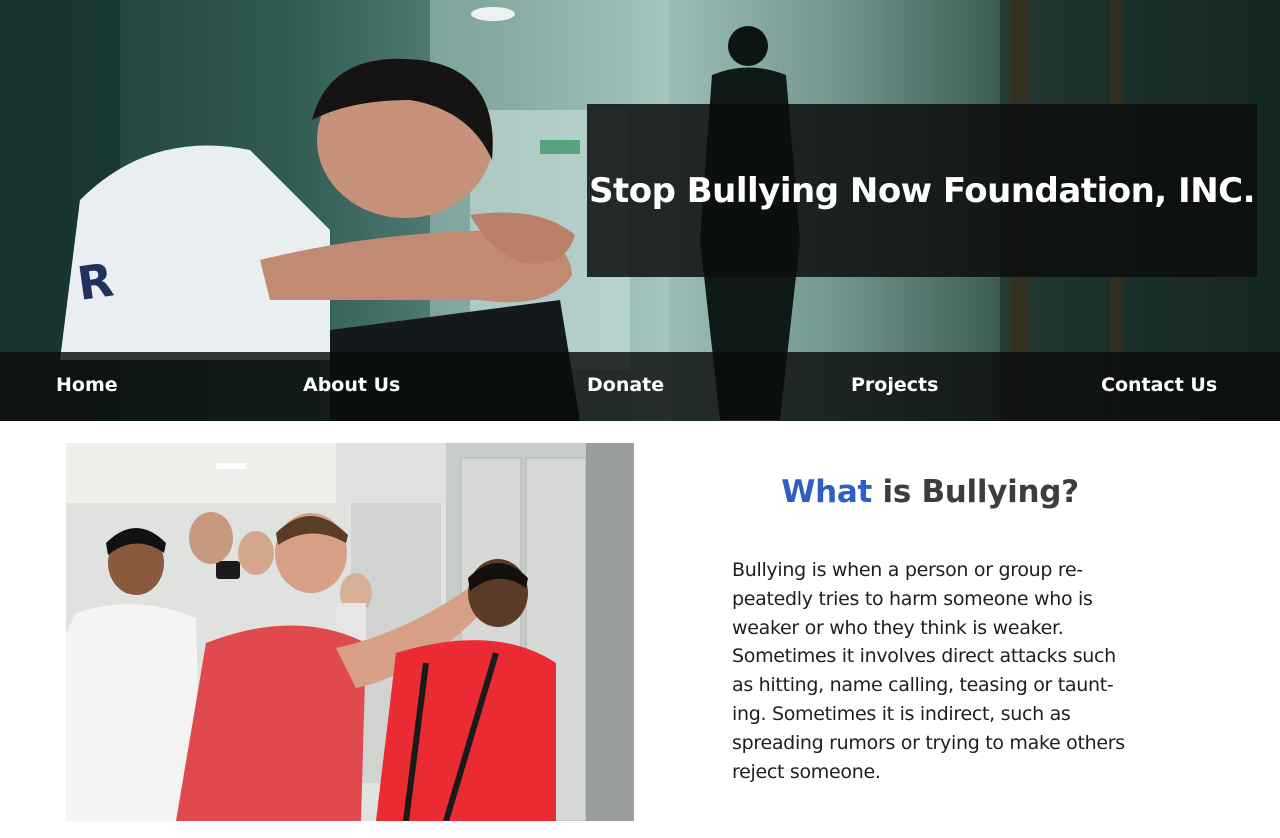 The width and height of the screenshot is (1280, 838). I want to click on nav-projects: Projects, so click(894, 386).